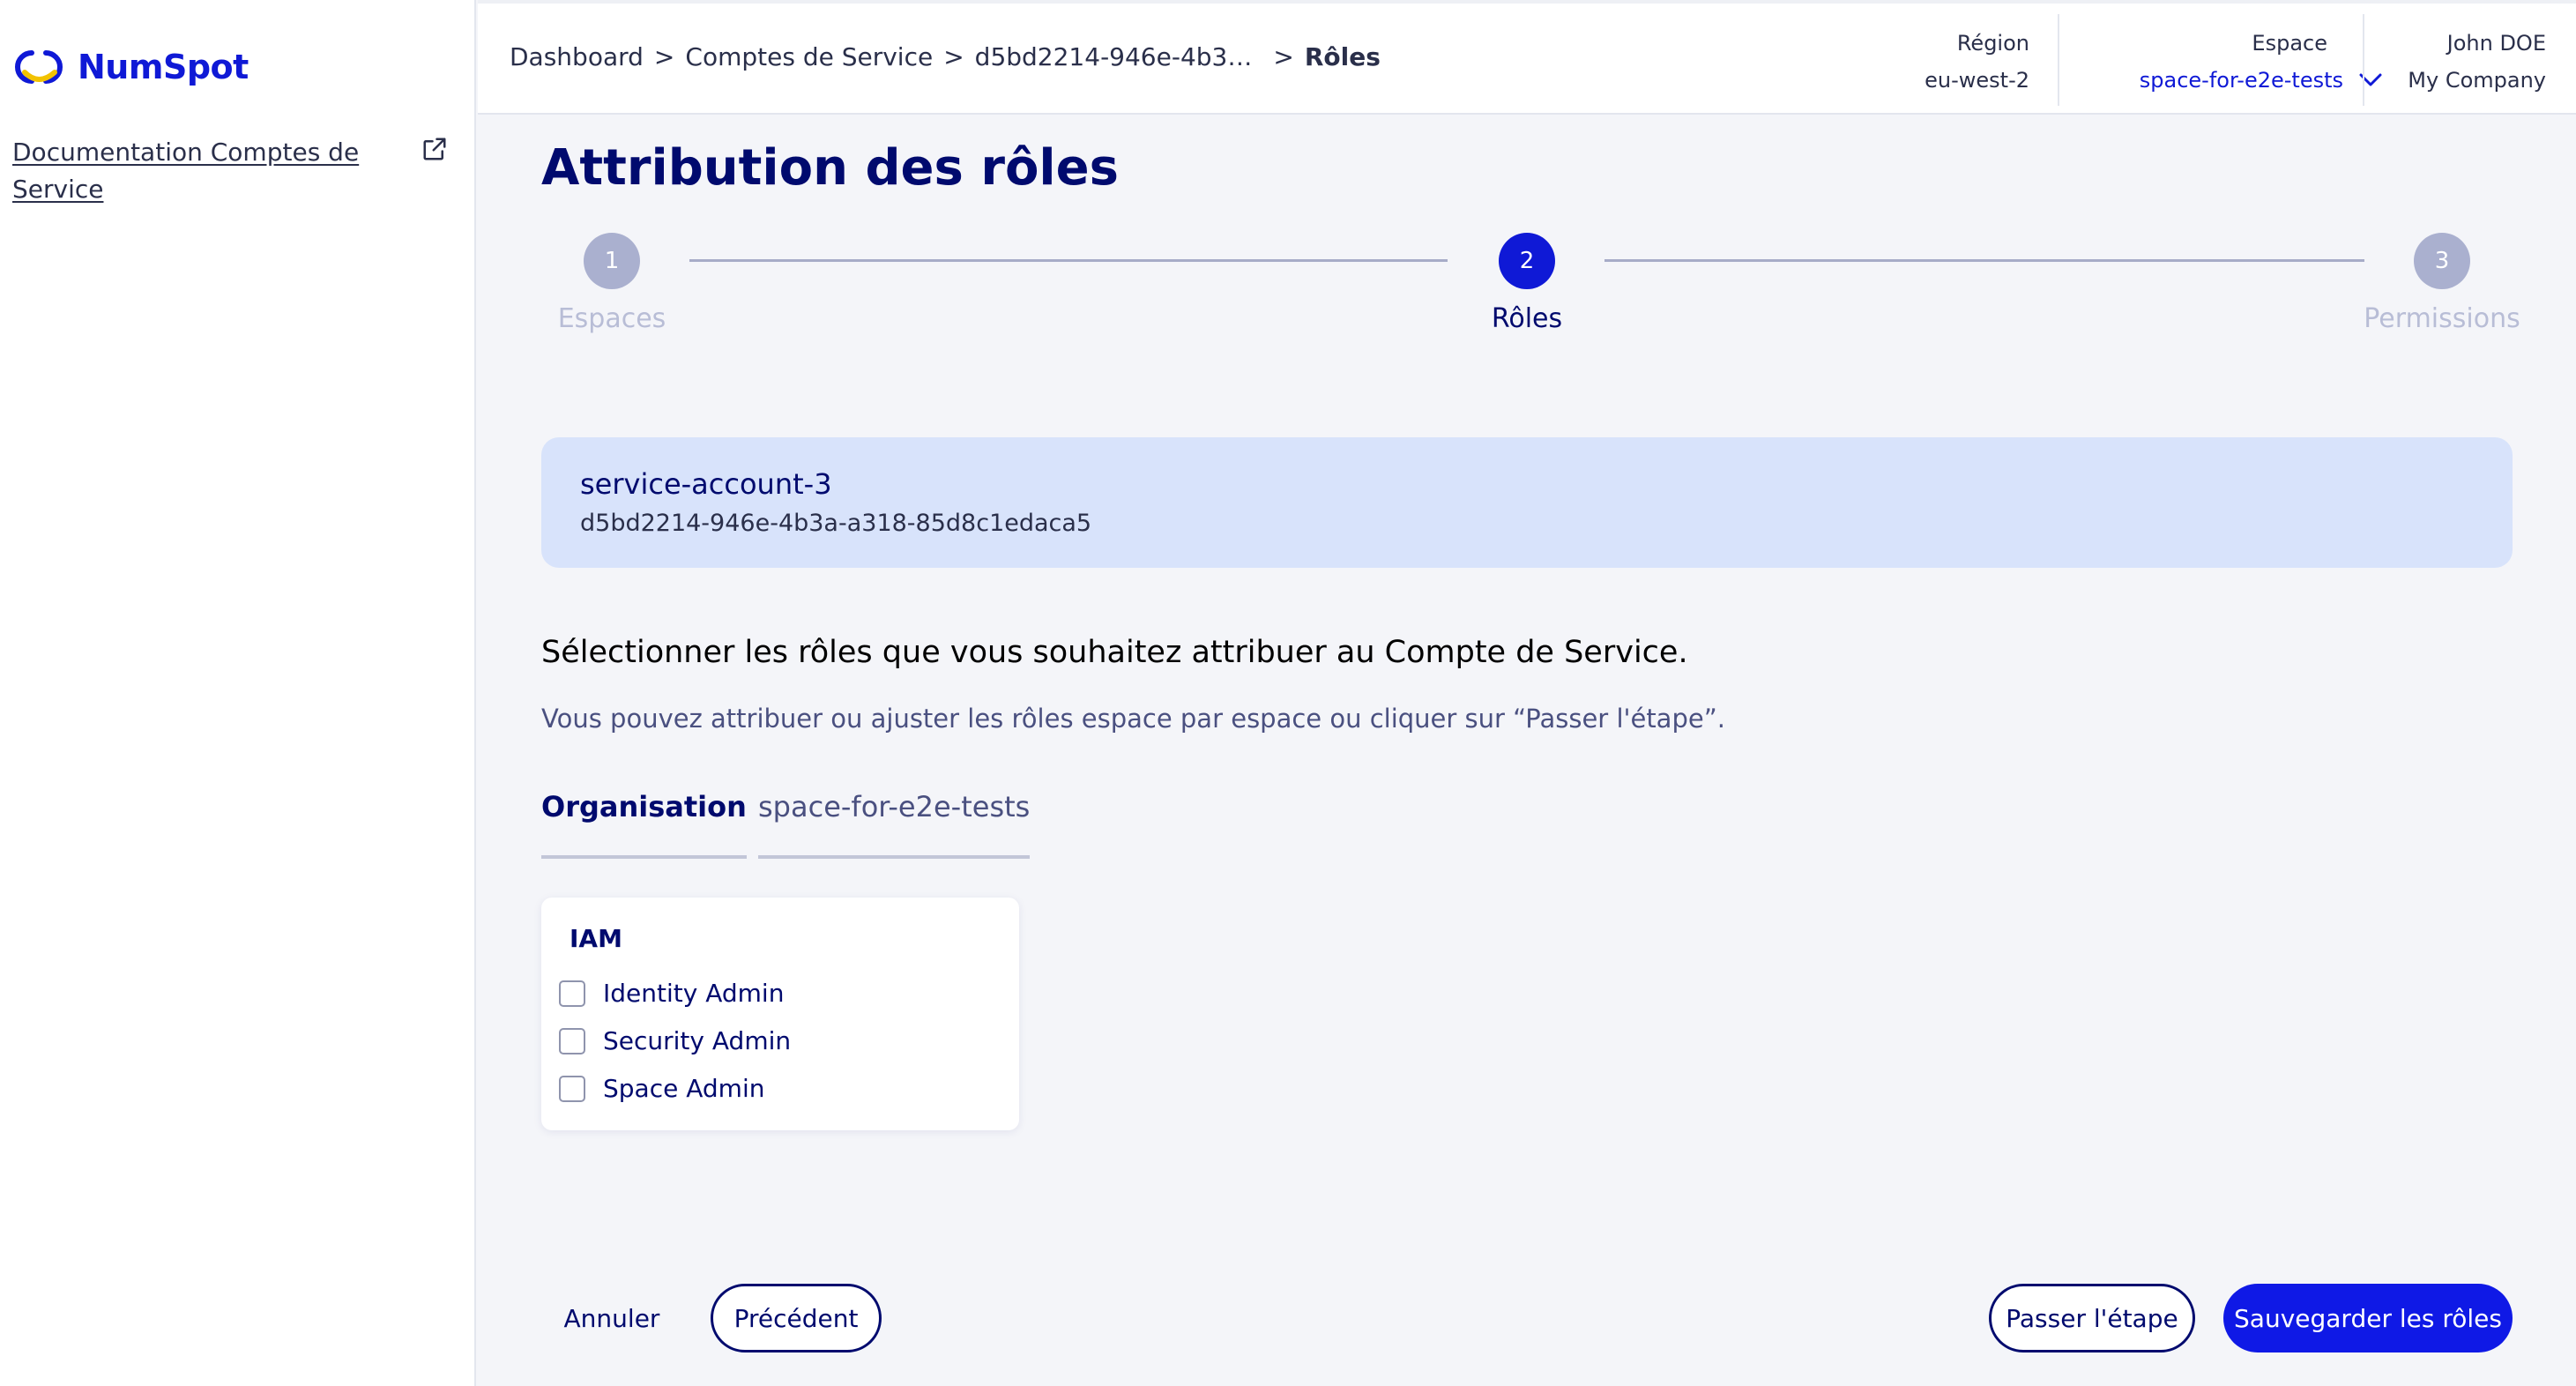  What do you see at coordinates (611, 318) in the screenshot?
I see `step-1-label: Espaces` at bounding box center [611, 318].